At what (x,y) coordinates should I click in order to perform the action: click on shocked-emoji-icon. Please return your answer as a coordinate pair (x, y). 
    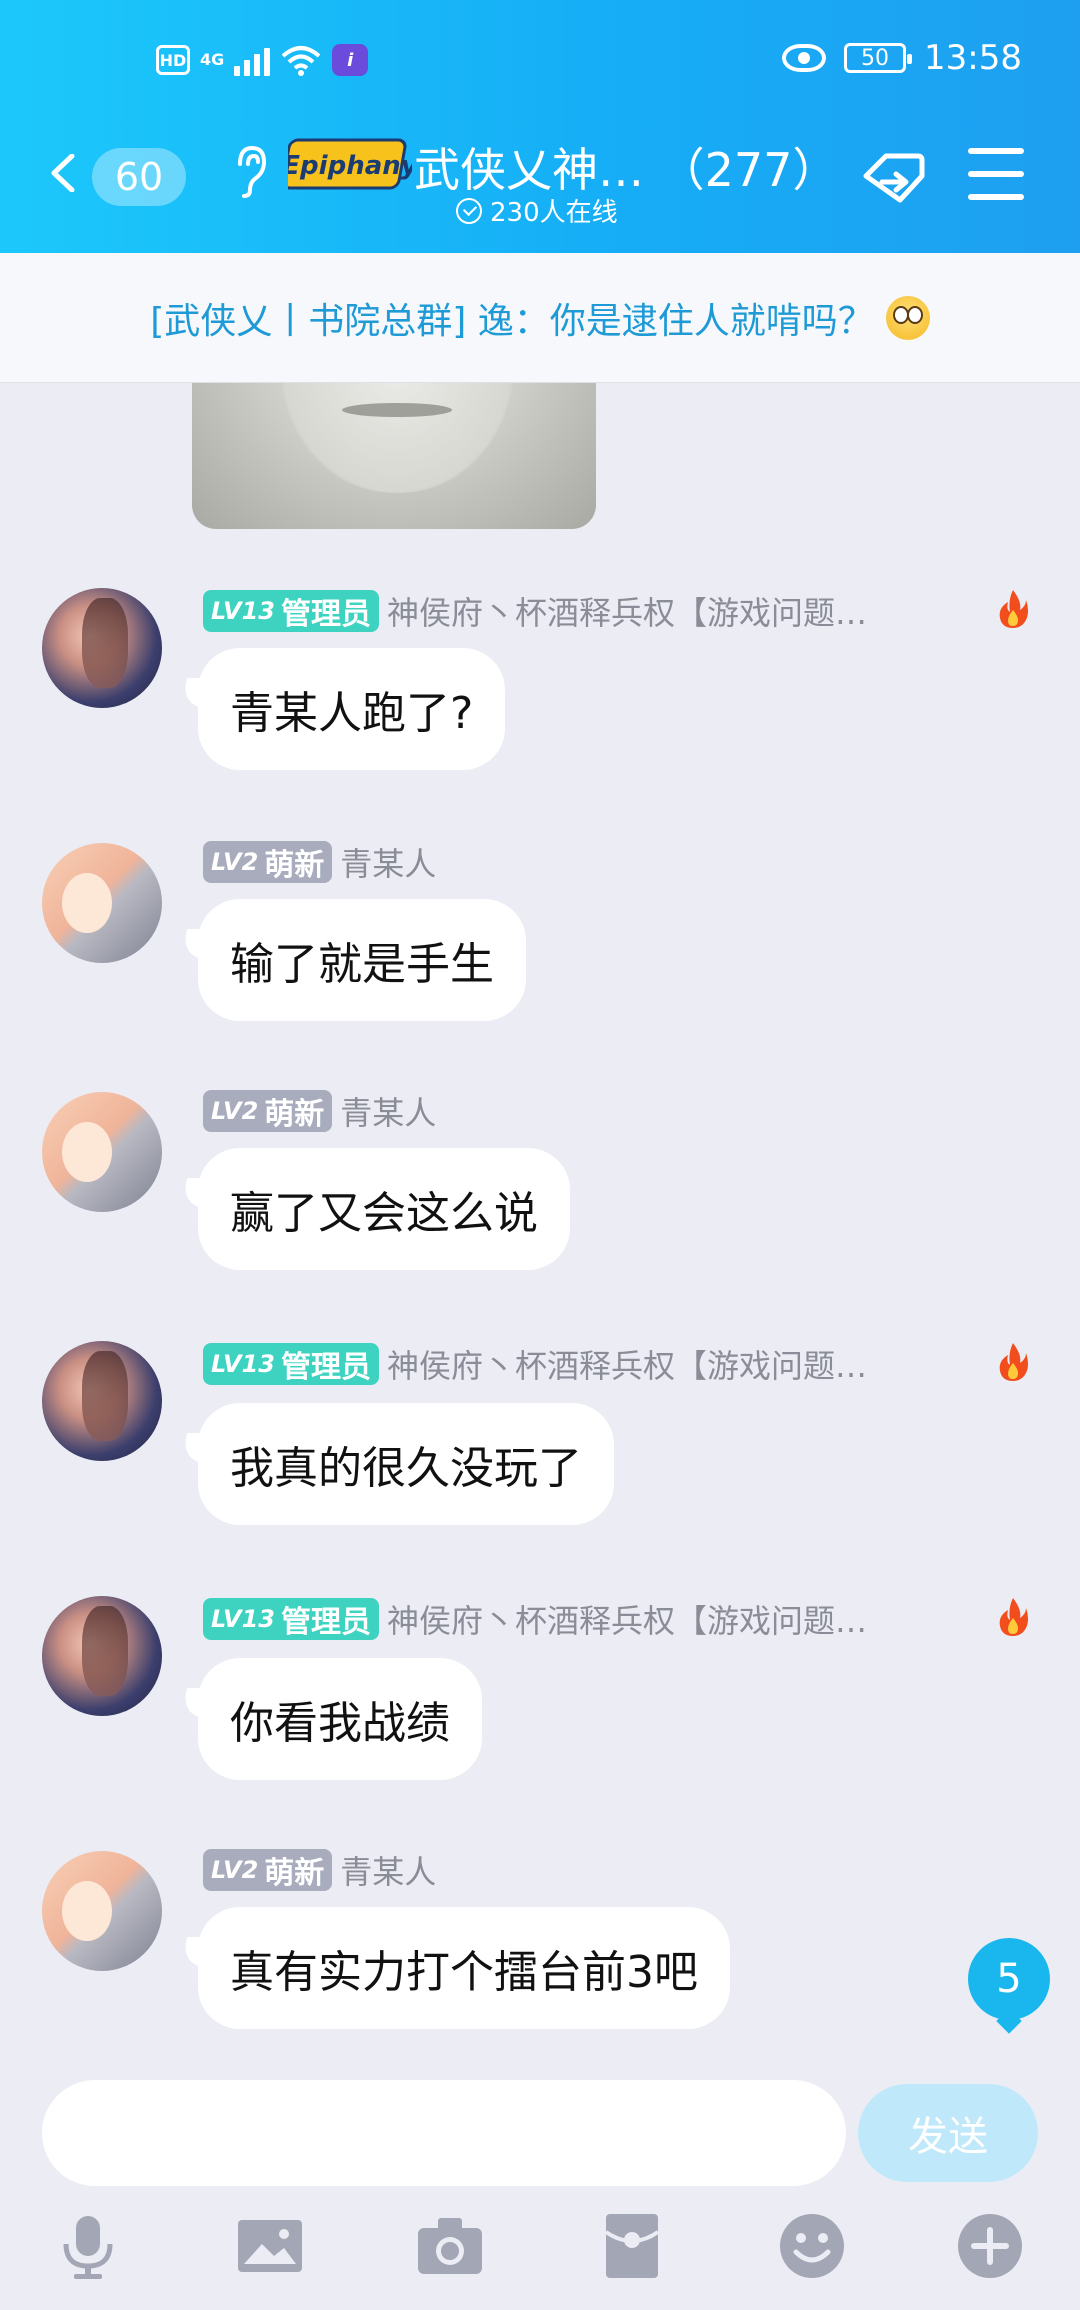
    Looking at the image, I should click on (907, 317).